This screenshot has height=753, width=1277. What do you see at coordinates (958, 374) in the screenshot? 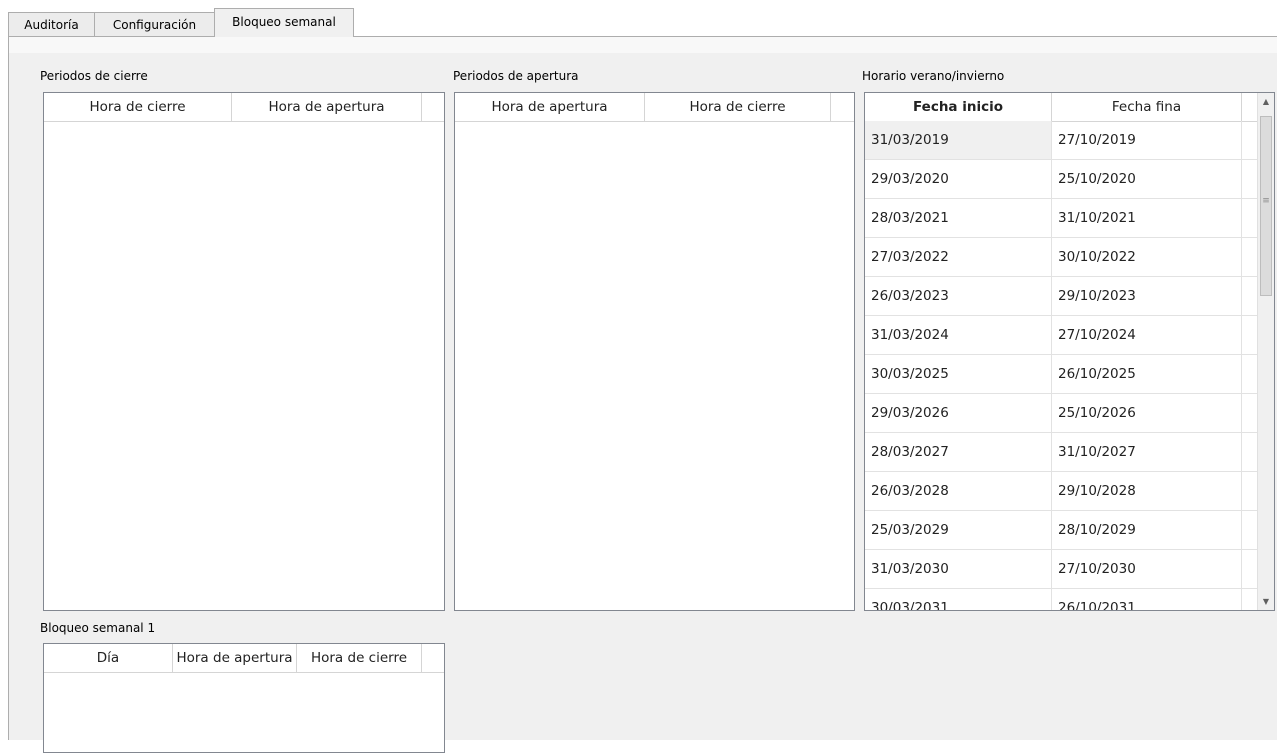
I see `cell-fecha-inicio: 30/03/2025` at bounding box center [958, 374].